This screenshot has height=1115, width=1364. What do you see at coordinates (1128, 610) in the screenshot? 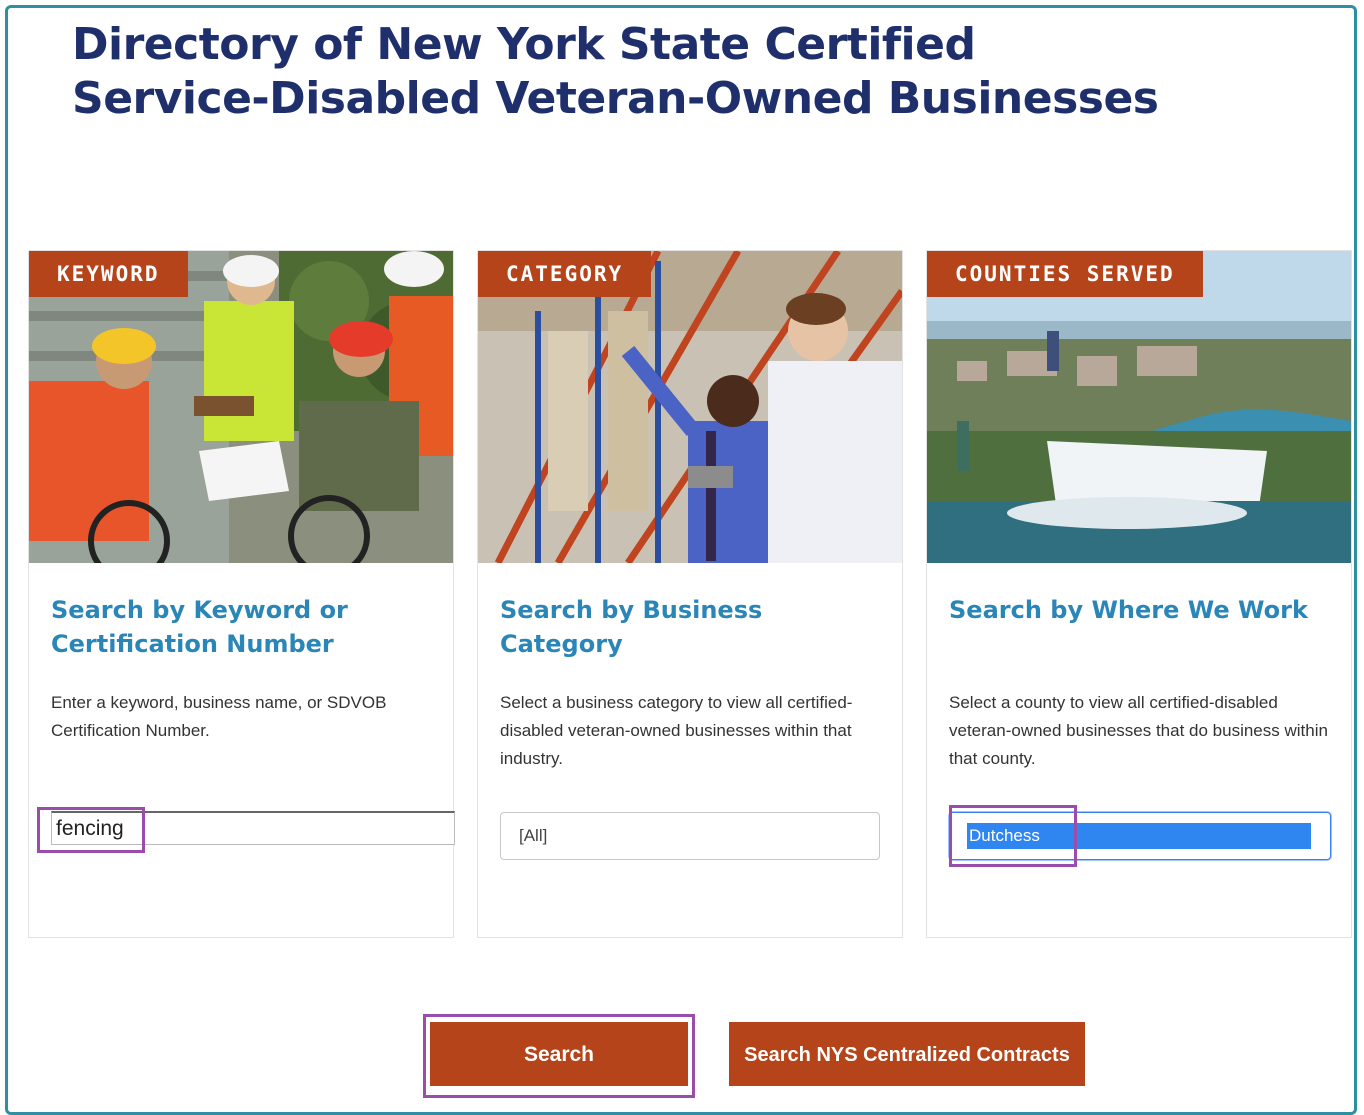
I see `counties-heading: Search by Where We Work` at bounding box center [1128, 610].